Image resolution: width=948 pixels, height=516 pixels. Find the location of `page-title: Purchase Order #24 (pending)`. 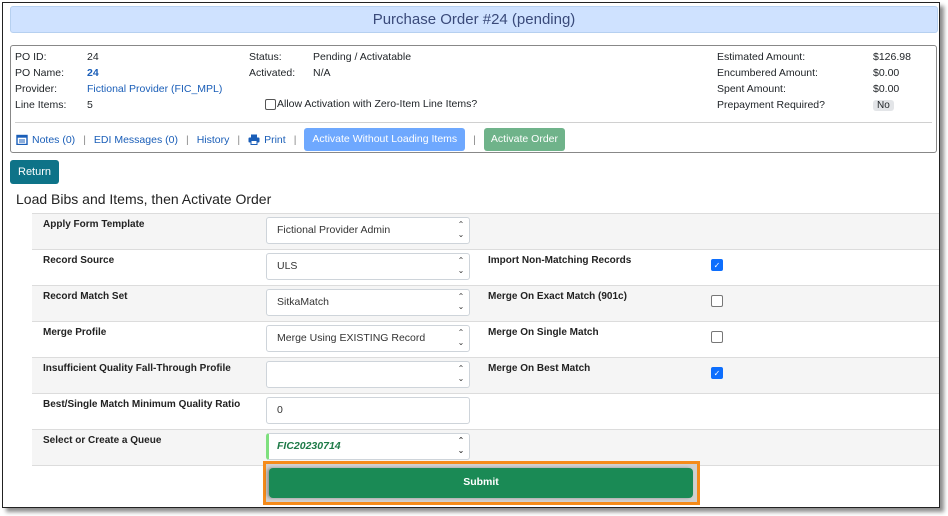

page-title: Purchase Order #24 (pending) is located at coordinates (474, 19).